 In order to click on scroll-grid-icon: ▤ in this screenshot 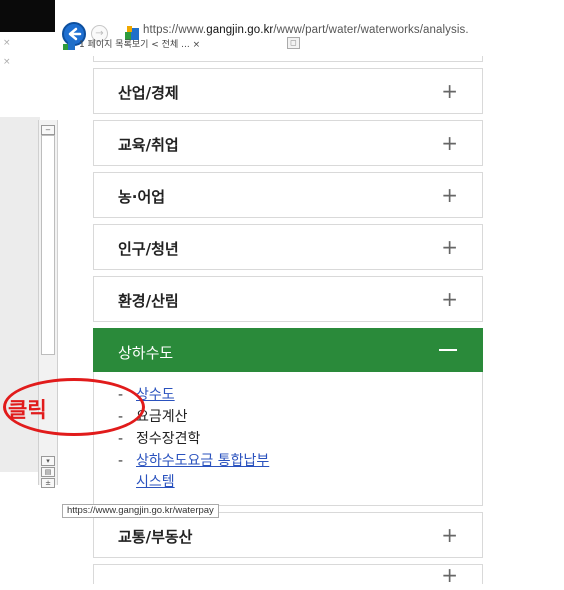, I will do `click(48, 472)`.